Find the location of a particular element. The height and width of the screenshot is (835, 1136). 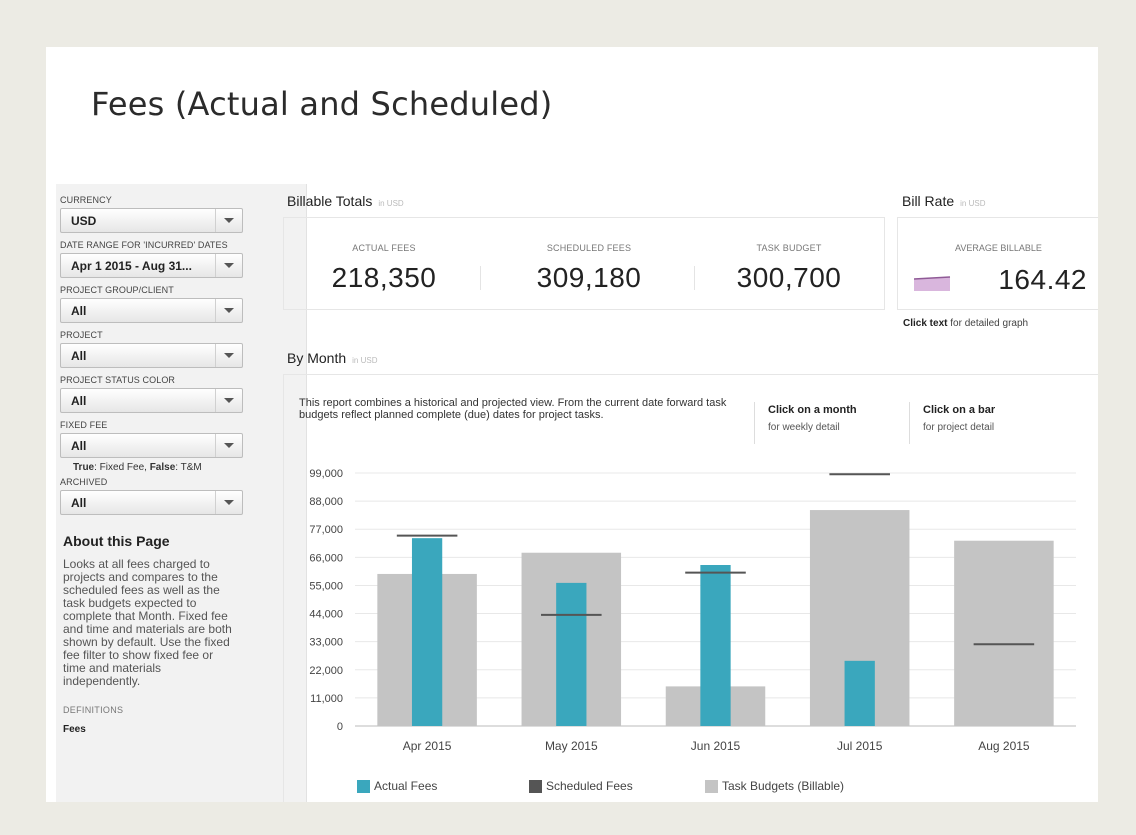

y-tick-label: 77,000 is located at coordinates (326, 530).